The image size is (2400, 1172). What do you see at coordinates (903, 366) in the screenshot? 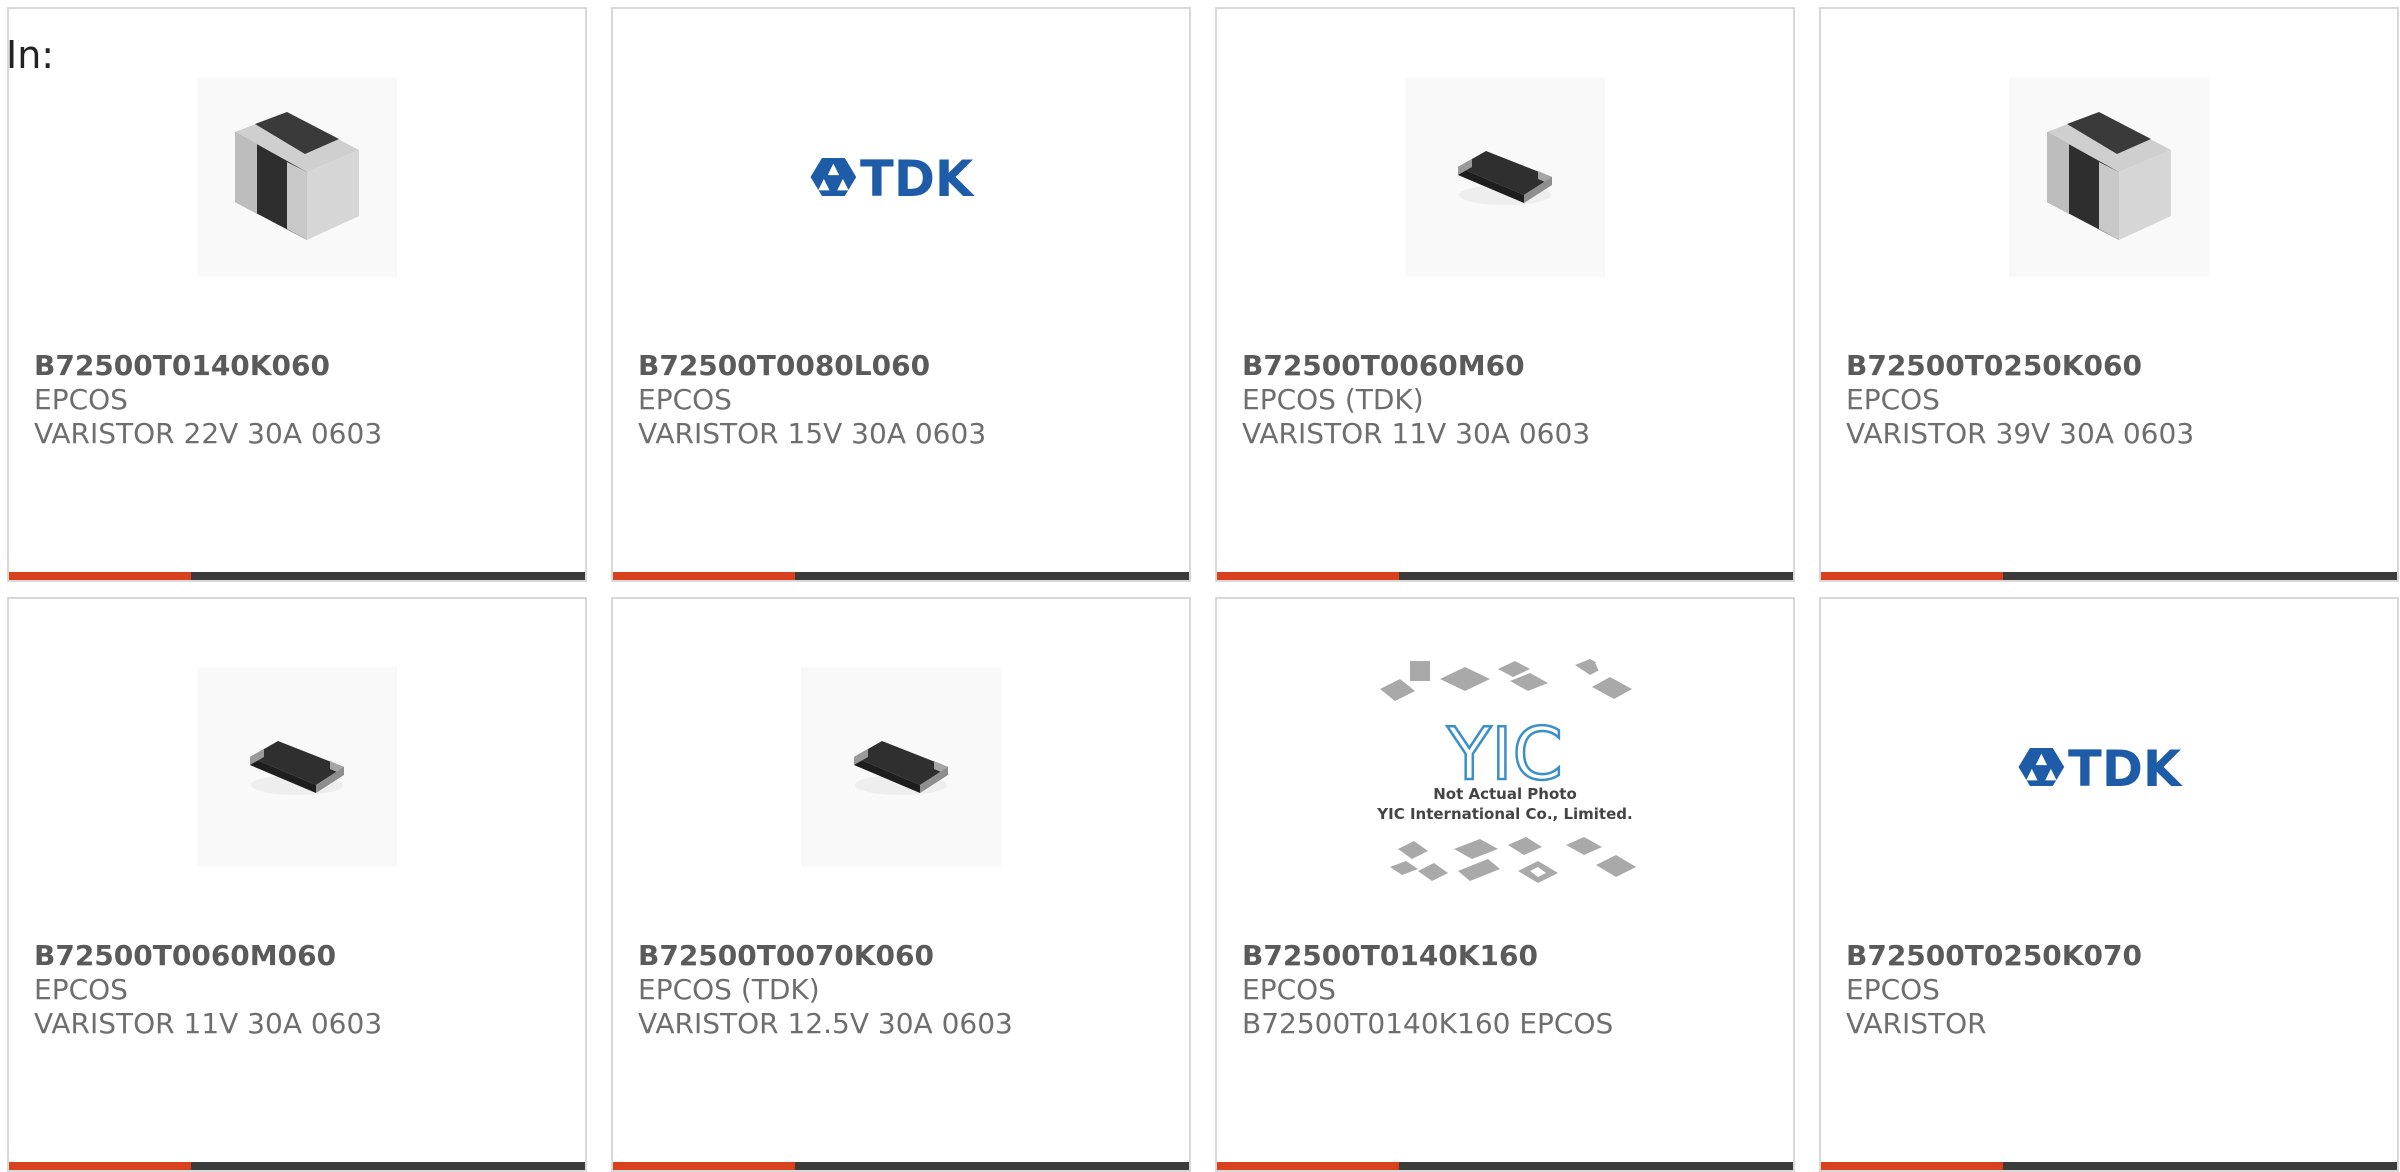
I see `part-number: B72500T0080L060` at bounding box center [903, 366].